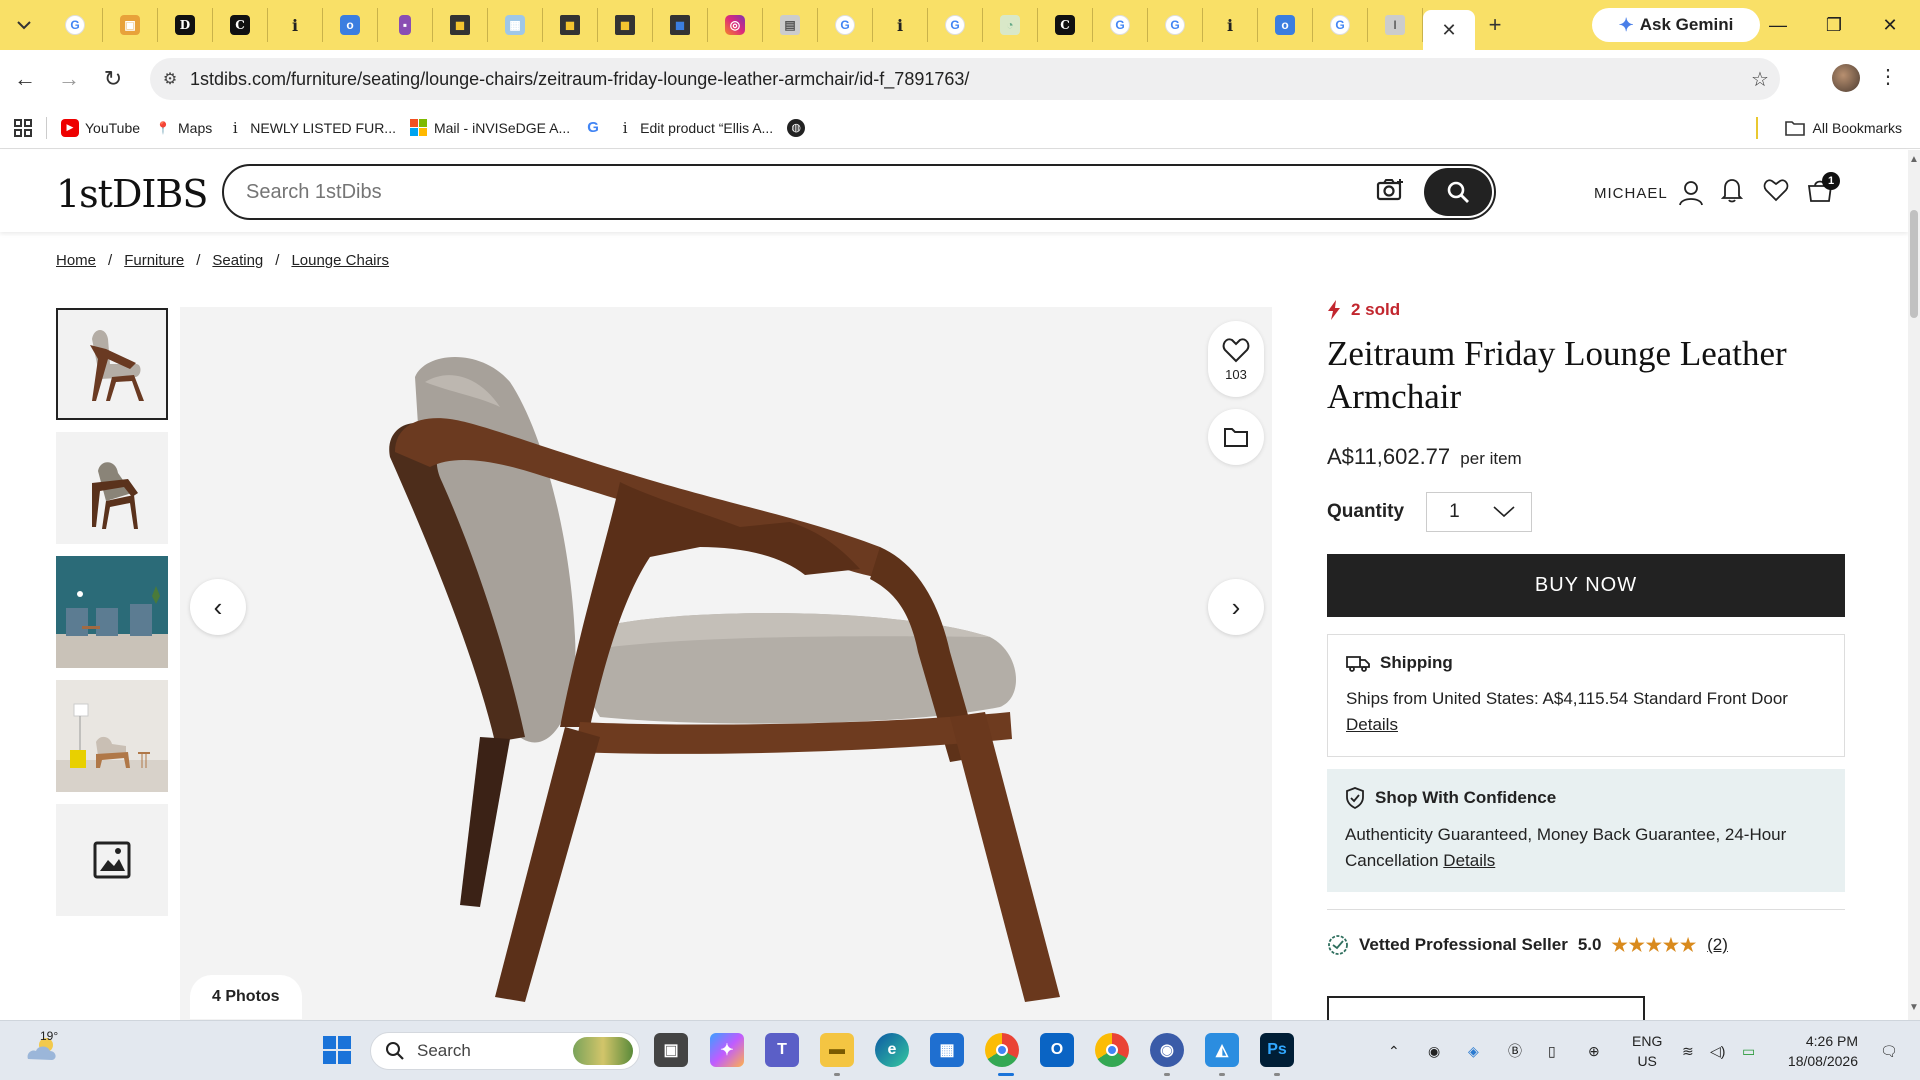 This screenshot has height=1080, width=1920. What do you see at coordinates (132, 194) in the screenshot?
I see `site-logo: 1stDIBS` at bounding box center [132, 194].